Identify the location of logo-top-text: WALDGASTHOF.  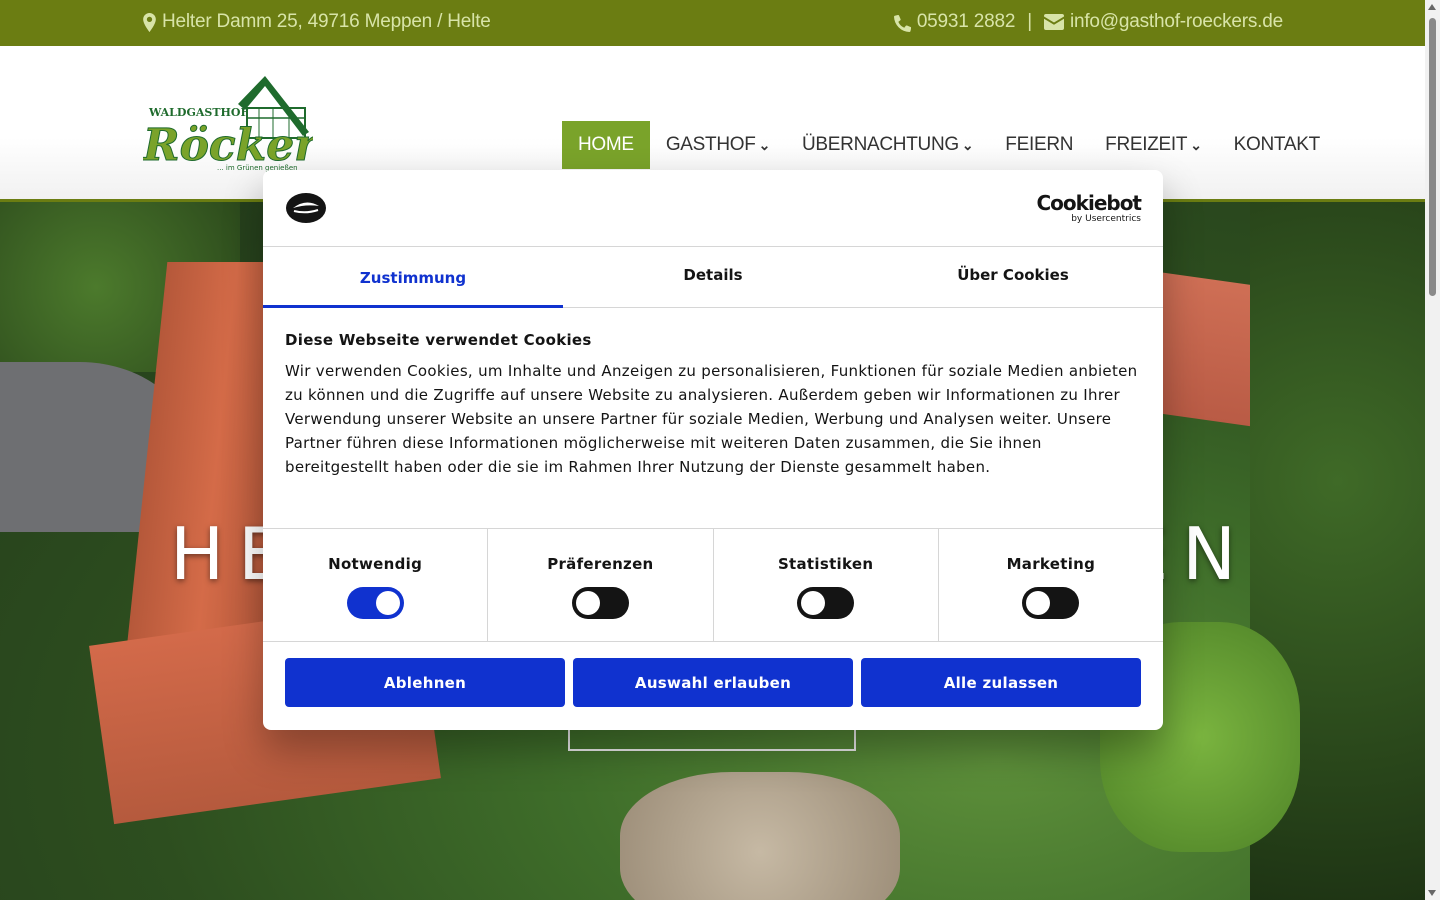
(198, 112).